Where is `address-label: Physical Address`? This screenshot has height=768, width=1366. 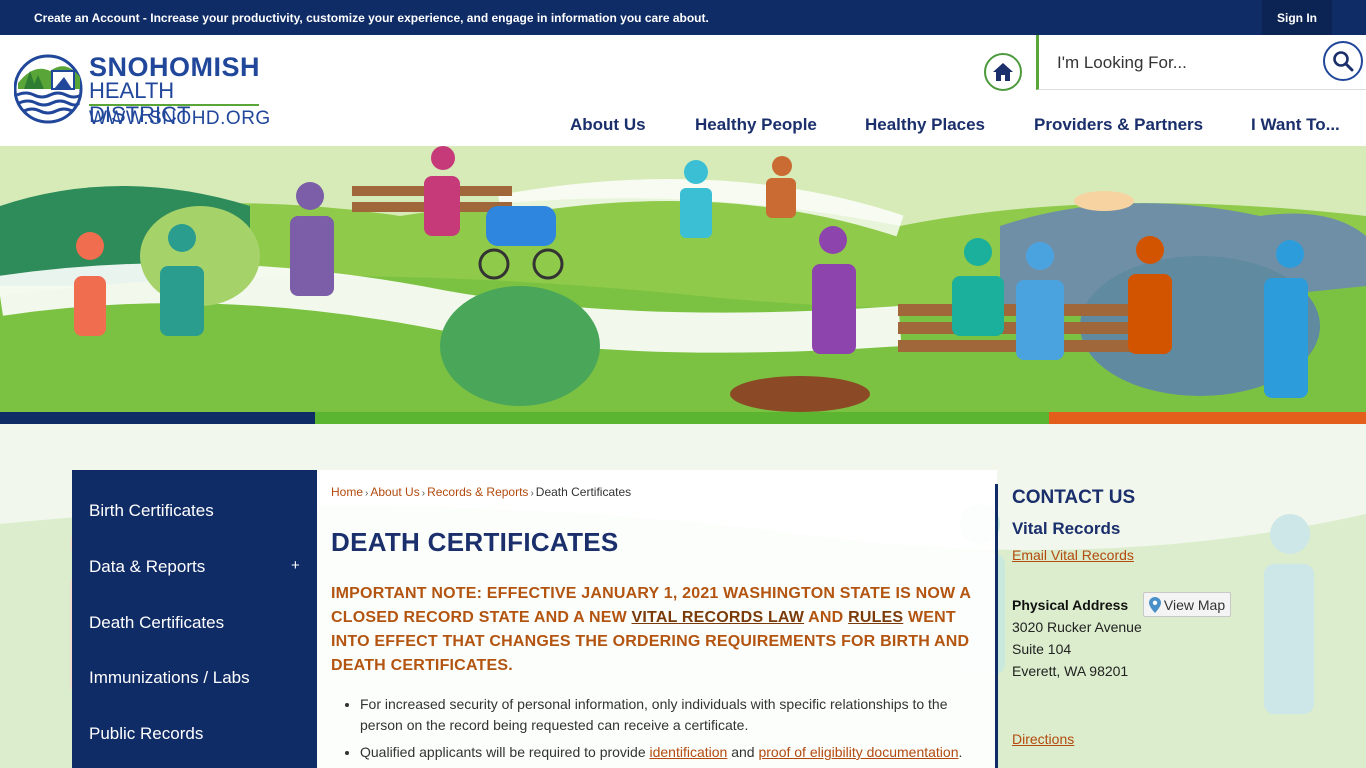
address-label: Physical Address is located at coordinates (1070, 605).